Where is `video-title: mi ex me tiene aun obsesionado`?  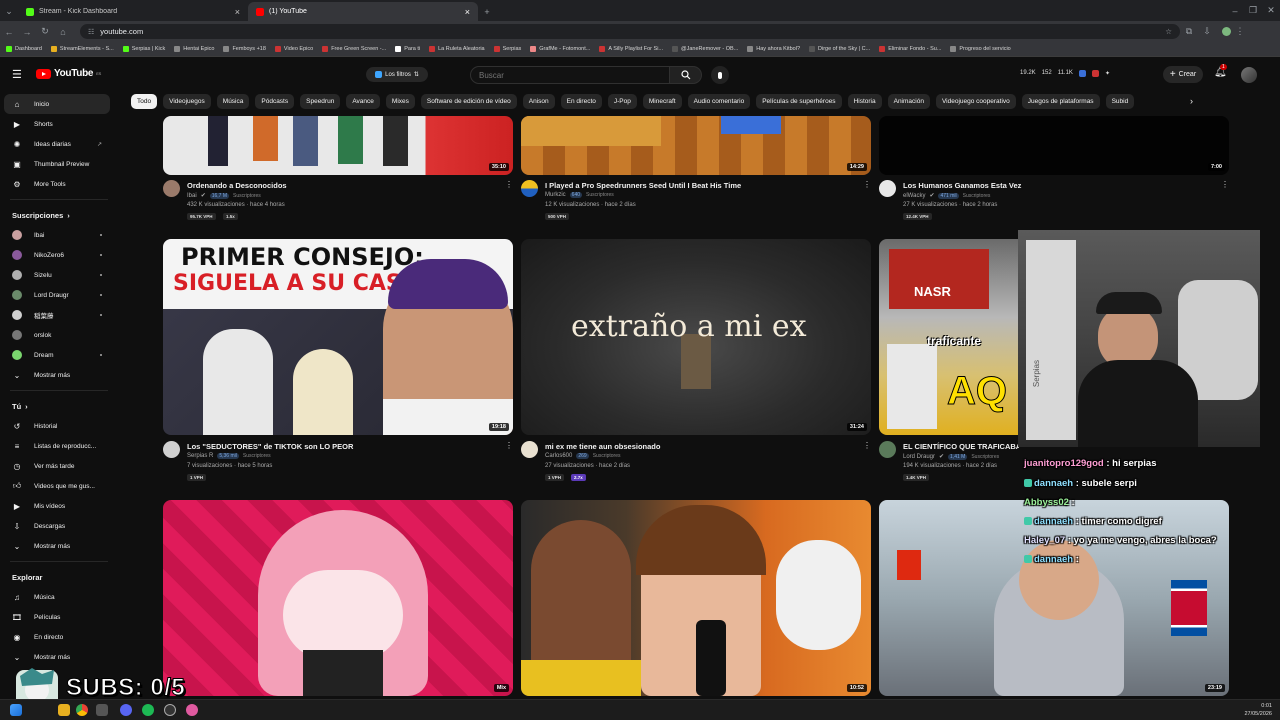
video-title: mi ex me tiene aun obsesionado is located at coordinates (602, 446).